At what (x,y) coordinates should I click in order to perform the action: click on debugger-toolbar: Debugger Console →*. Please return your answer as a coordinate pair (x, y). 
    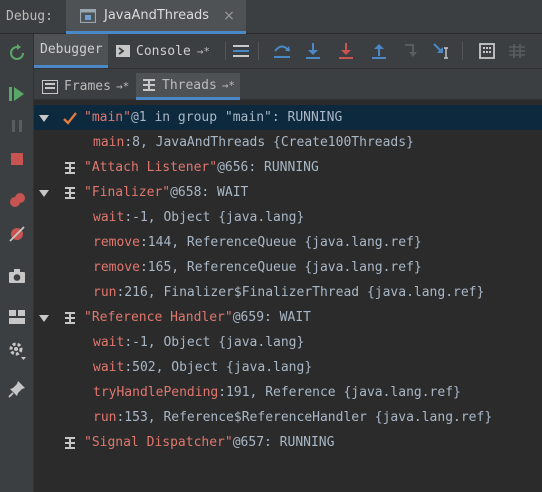
    Looking at the image, I should click on (288, 51).